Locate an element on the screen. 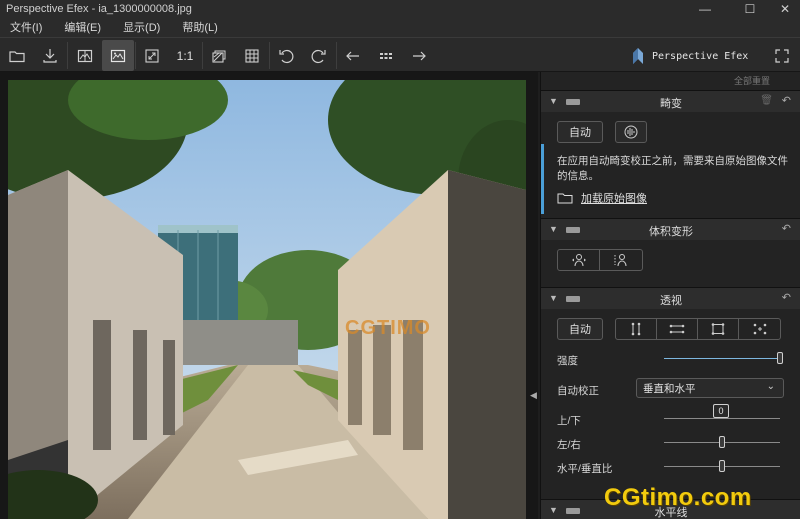 This screenshot has width=800, height=519. updown-label: 上/下 is located at coordinates (569, 421).